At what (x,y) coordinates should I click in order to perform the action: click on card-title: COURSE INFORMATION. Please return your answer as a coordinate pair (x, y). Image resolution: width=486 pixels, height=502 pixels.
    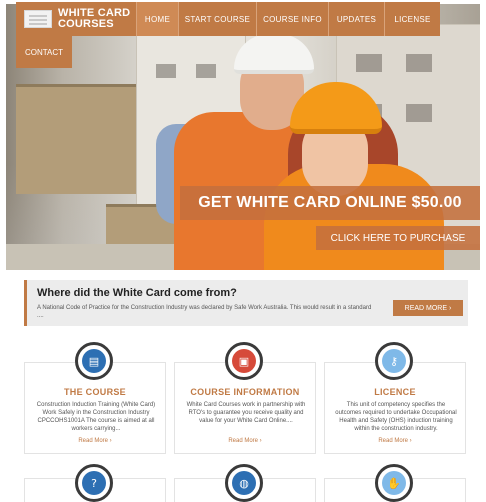
    Looking at the image, I should click on (245, 392).